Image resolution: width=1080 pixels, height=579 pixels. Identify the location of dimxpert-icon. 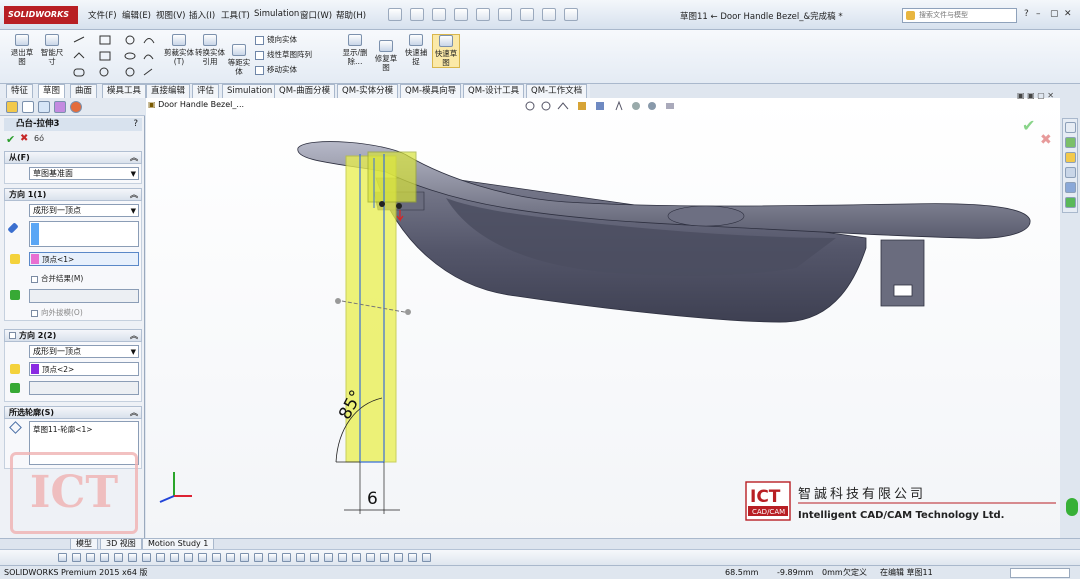
(60, 107).